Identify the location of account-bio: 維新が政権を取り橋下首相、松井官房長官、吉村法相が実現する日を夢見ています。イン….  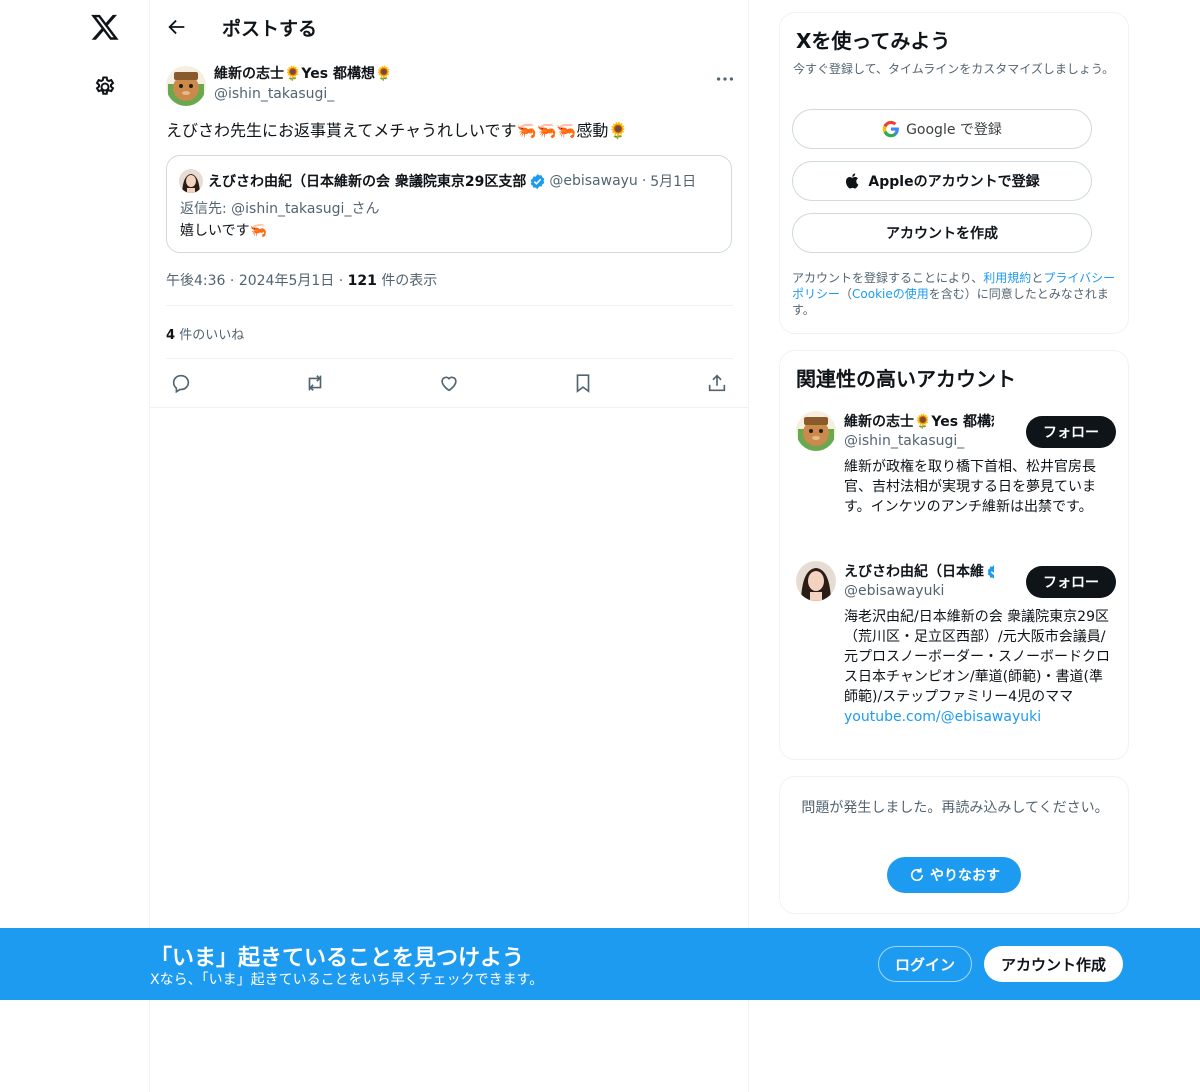
(979, 487).